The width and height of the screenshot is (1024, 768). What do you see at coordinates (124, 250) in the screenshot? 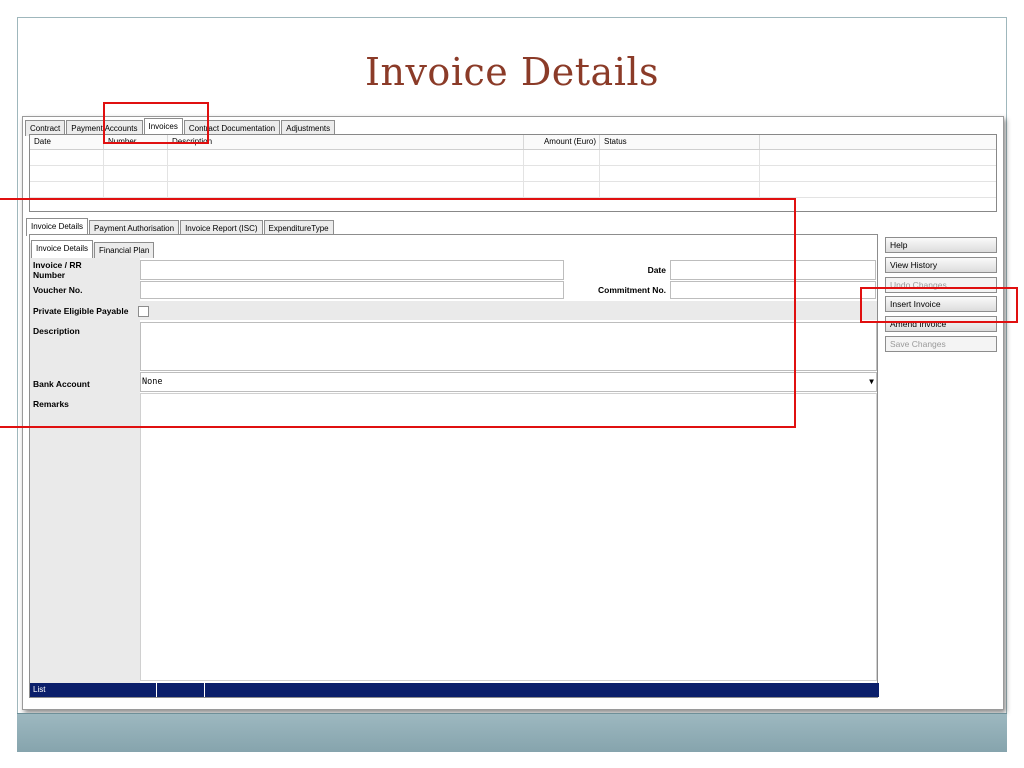
I see `subtab-financial-plan: Financial Plan` at bounding box center [124, 250].